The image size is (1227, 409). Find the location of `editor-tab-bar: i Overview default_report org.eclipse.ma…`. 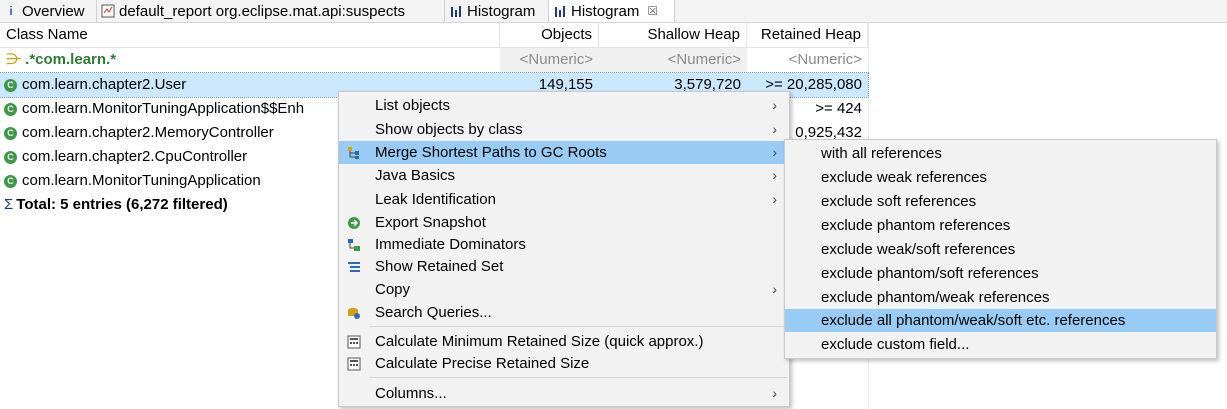

editor-tab-bar: i Overview default_report org.eclipse.ma… is located at coordinates (613, 11).